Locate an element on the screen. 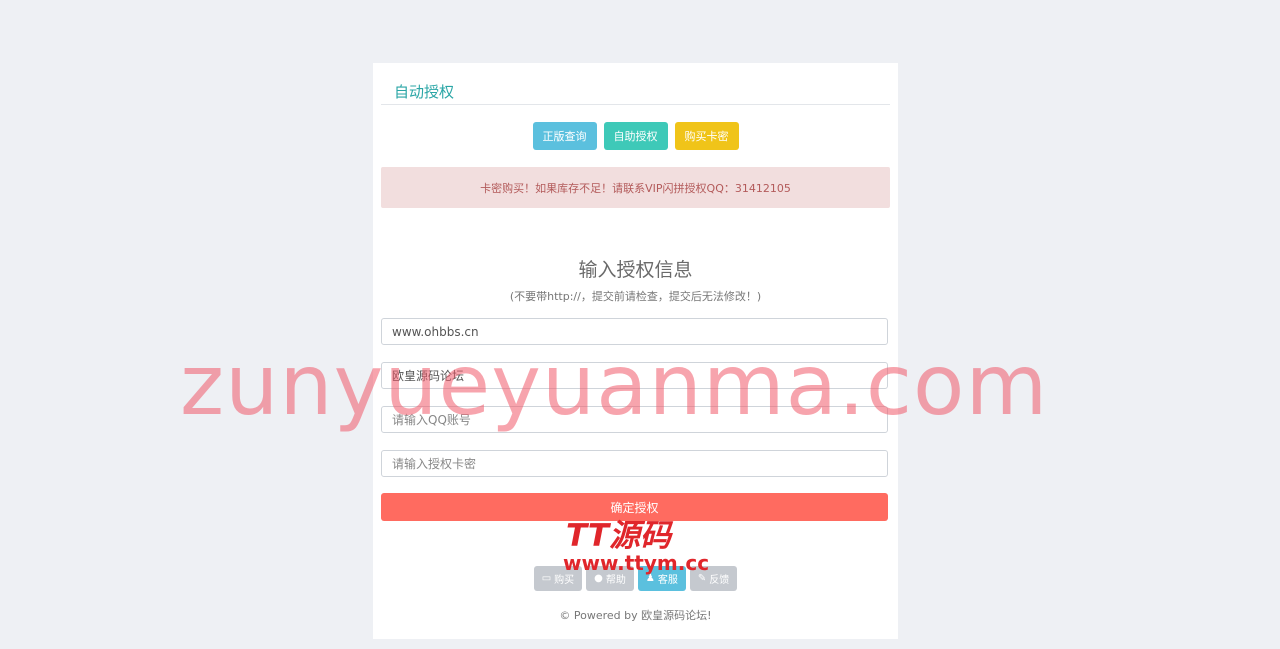 The width and height of the screenshot is (1280, 649). help-button: ● 帮助 is located at coordinates (610, 578).